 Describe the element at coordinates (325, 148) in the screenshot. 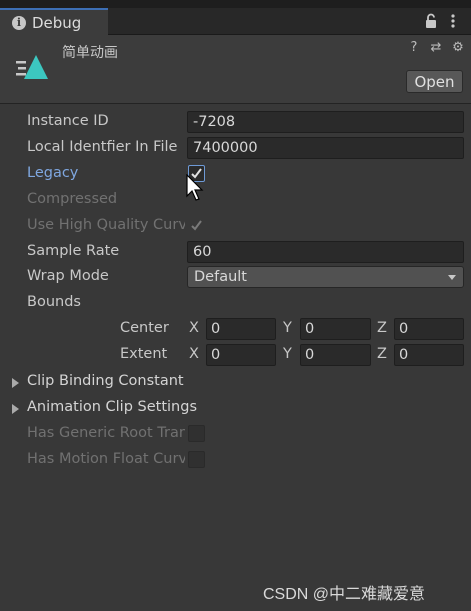

I see `local-id-field: 7400000` at that location.